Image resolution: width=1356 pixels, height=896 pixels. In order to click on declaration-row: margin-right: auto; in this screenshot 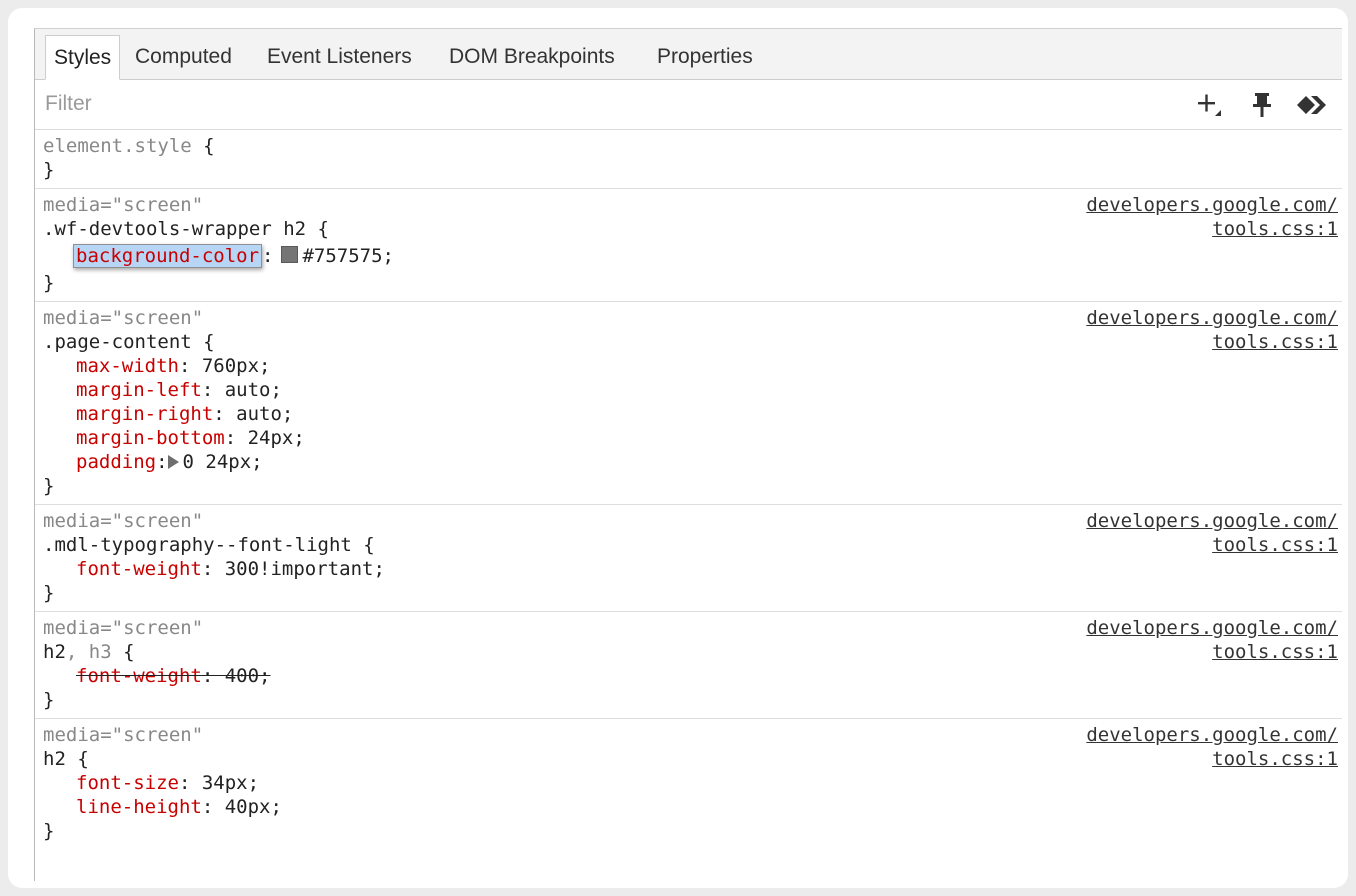, I will do `click(185, 414)`.